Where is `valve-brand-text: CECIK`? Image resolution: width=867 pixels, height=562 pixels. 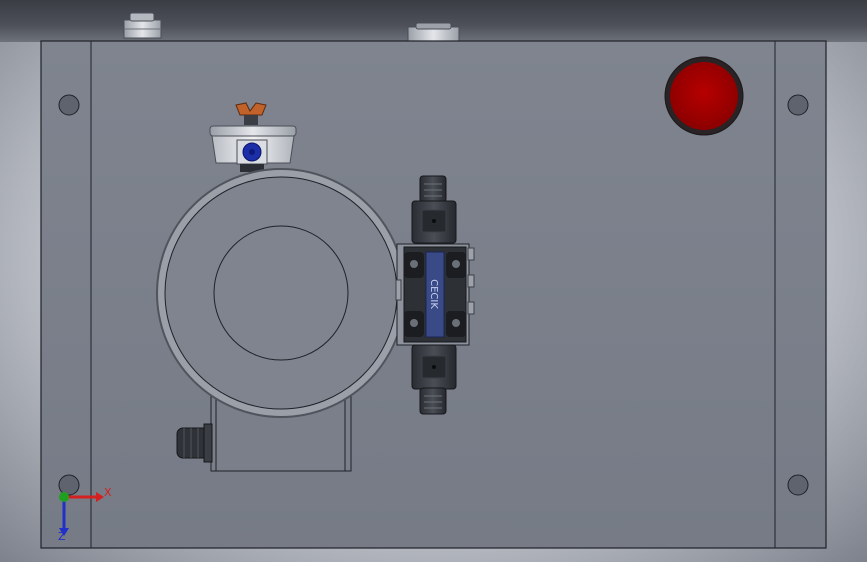 valve-brand-text: CECIK is located at coordinates (433, 294).